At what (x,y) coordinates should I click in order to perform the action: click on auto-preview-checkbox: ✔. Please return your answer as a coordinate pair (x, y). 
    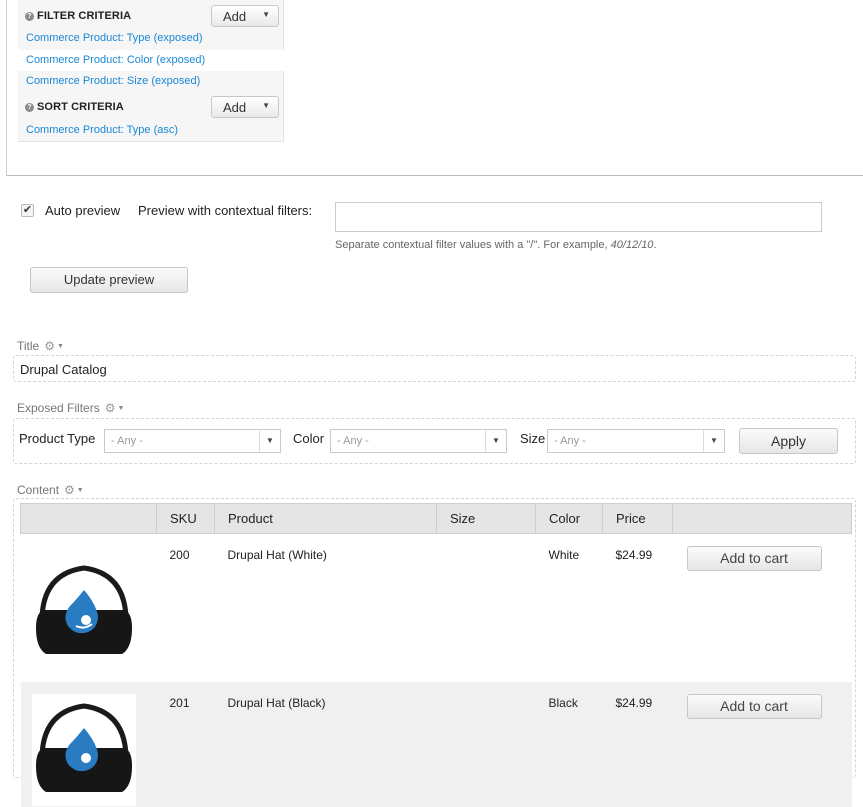
    Looking at the image, I should click on (27, 210).